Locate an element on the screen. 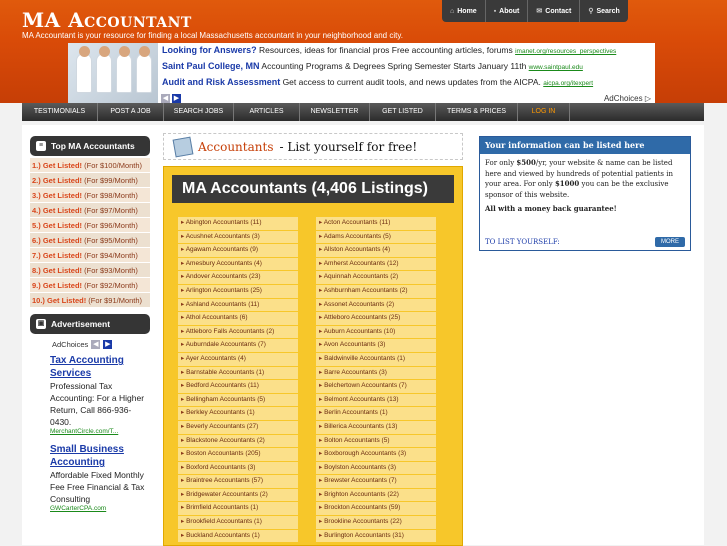 This screenshot has height=546, width=727. city-link: Athol Accountants (6) is located at coordinates (238, 319).